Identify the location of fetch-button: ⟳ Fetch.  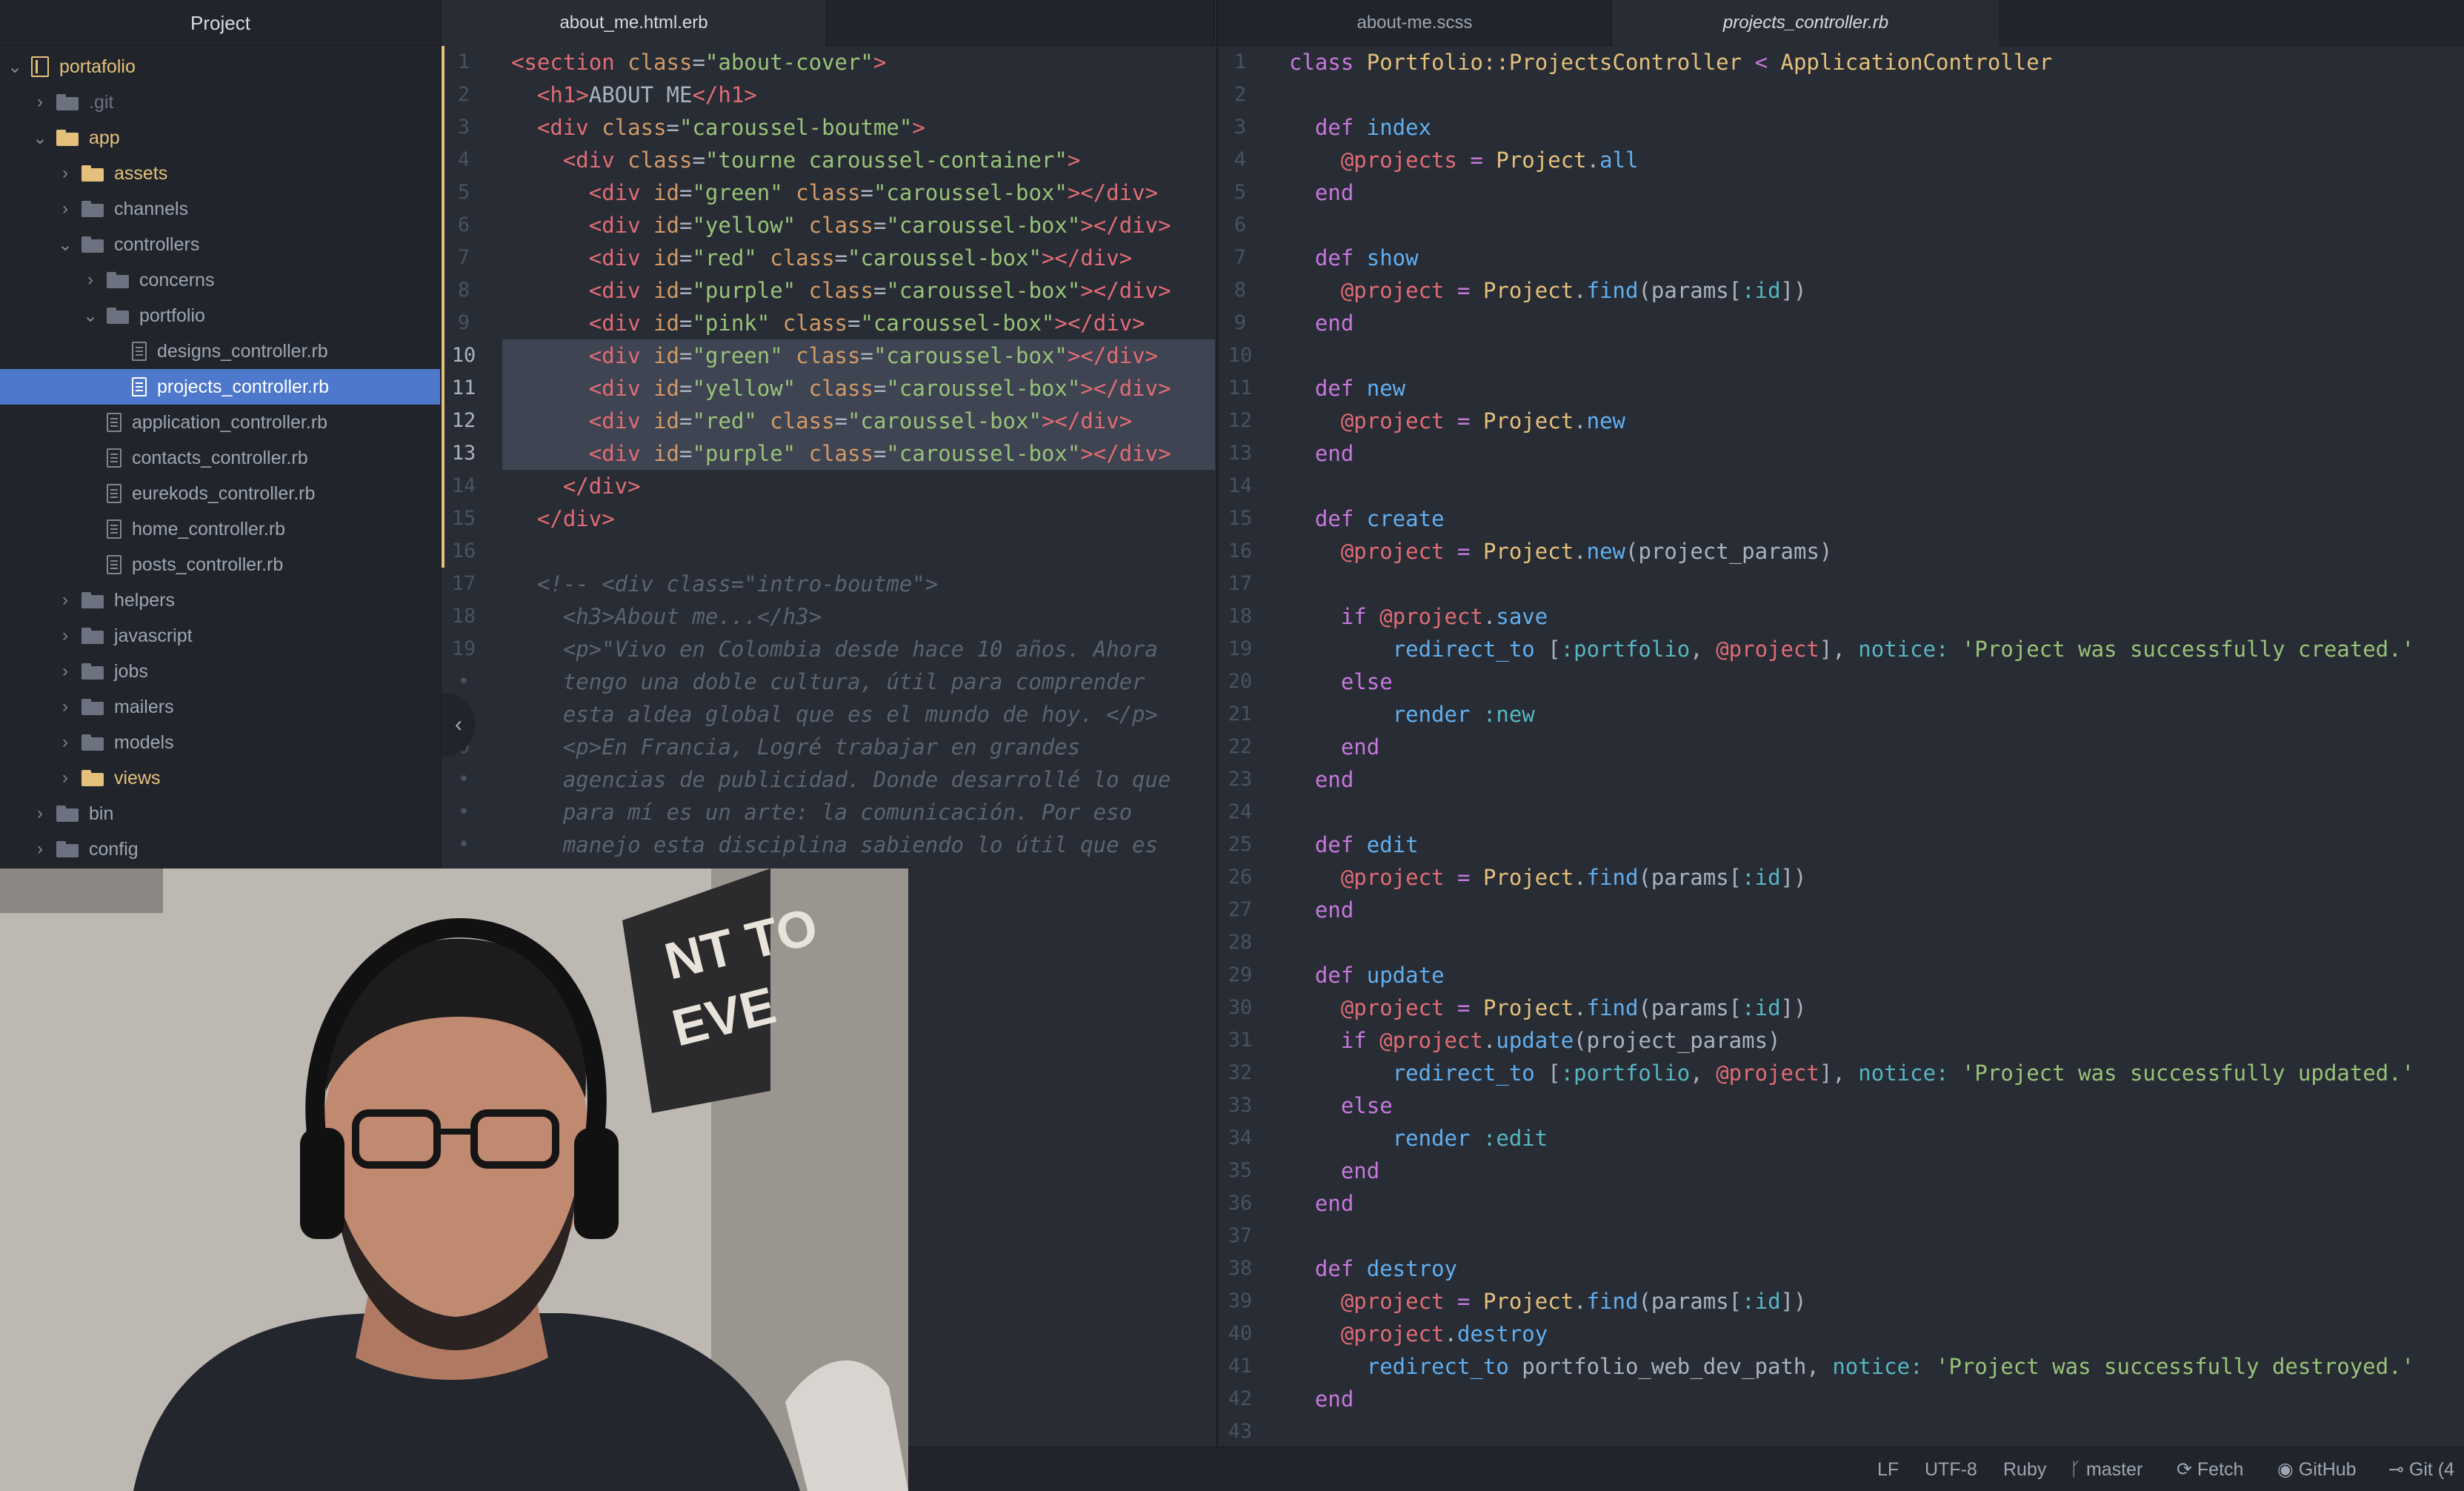
(2210, 1469).